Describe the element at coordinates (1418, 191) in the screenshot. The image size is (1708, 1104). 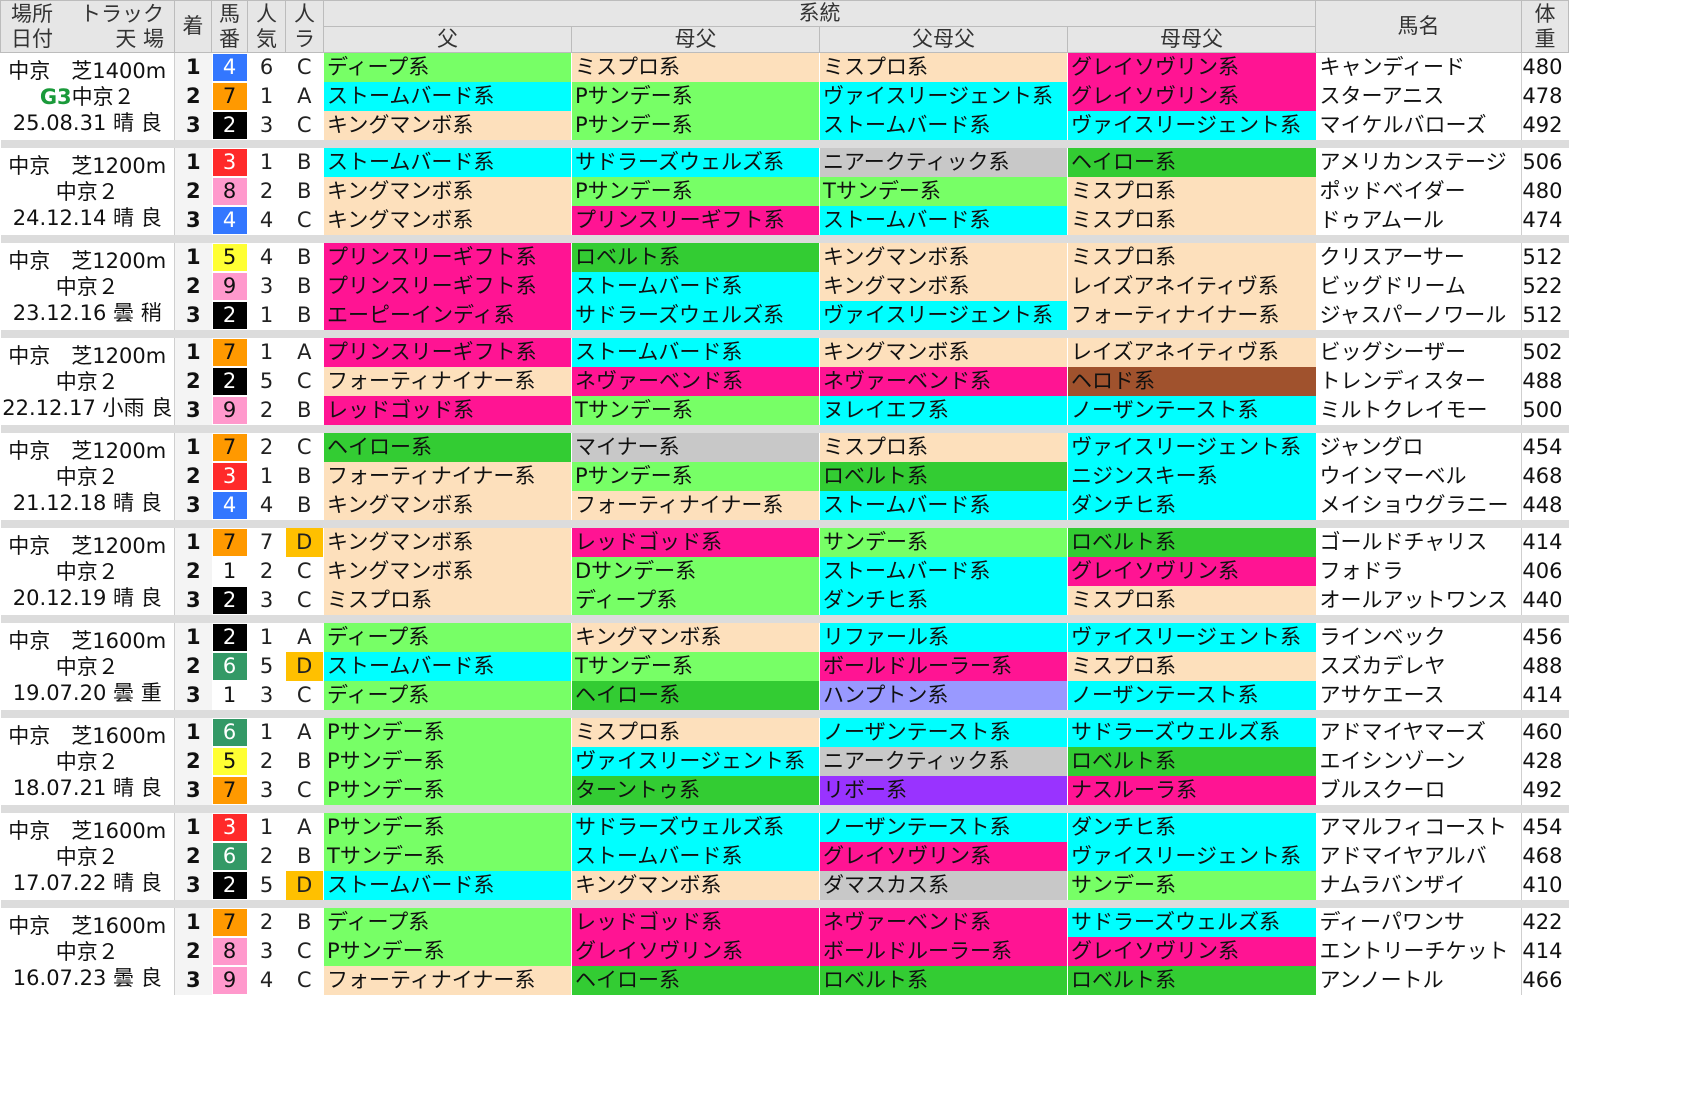
I see `horse-name: ポッドベイダー` at that location.